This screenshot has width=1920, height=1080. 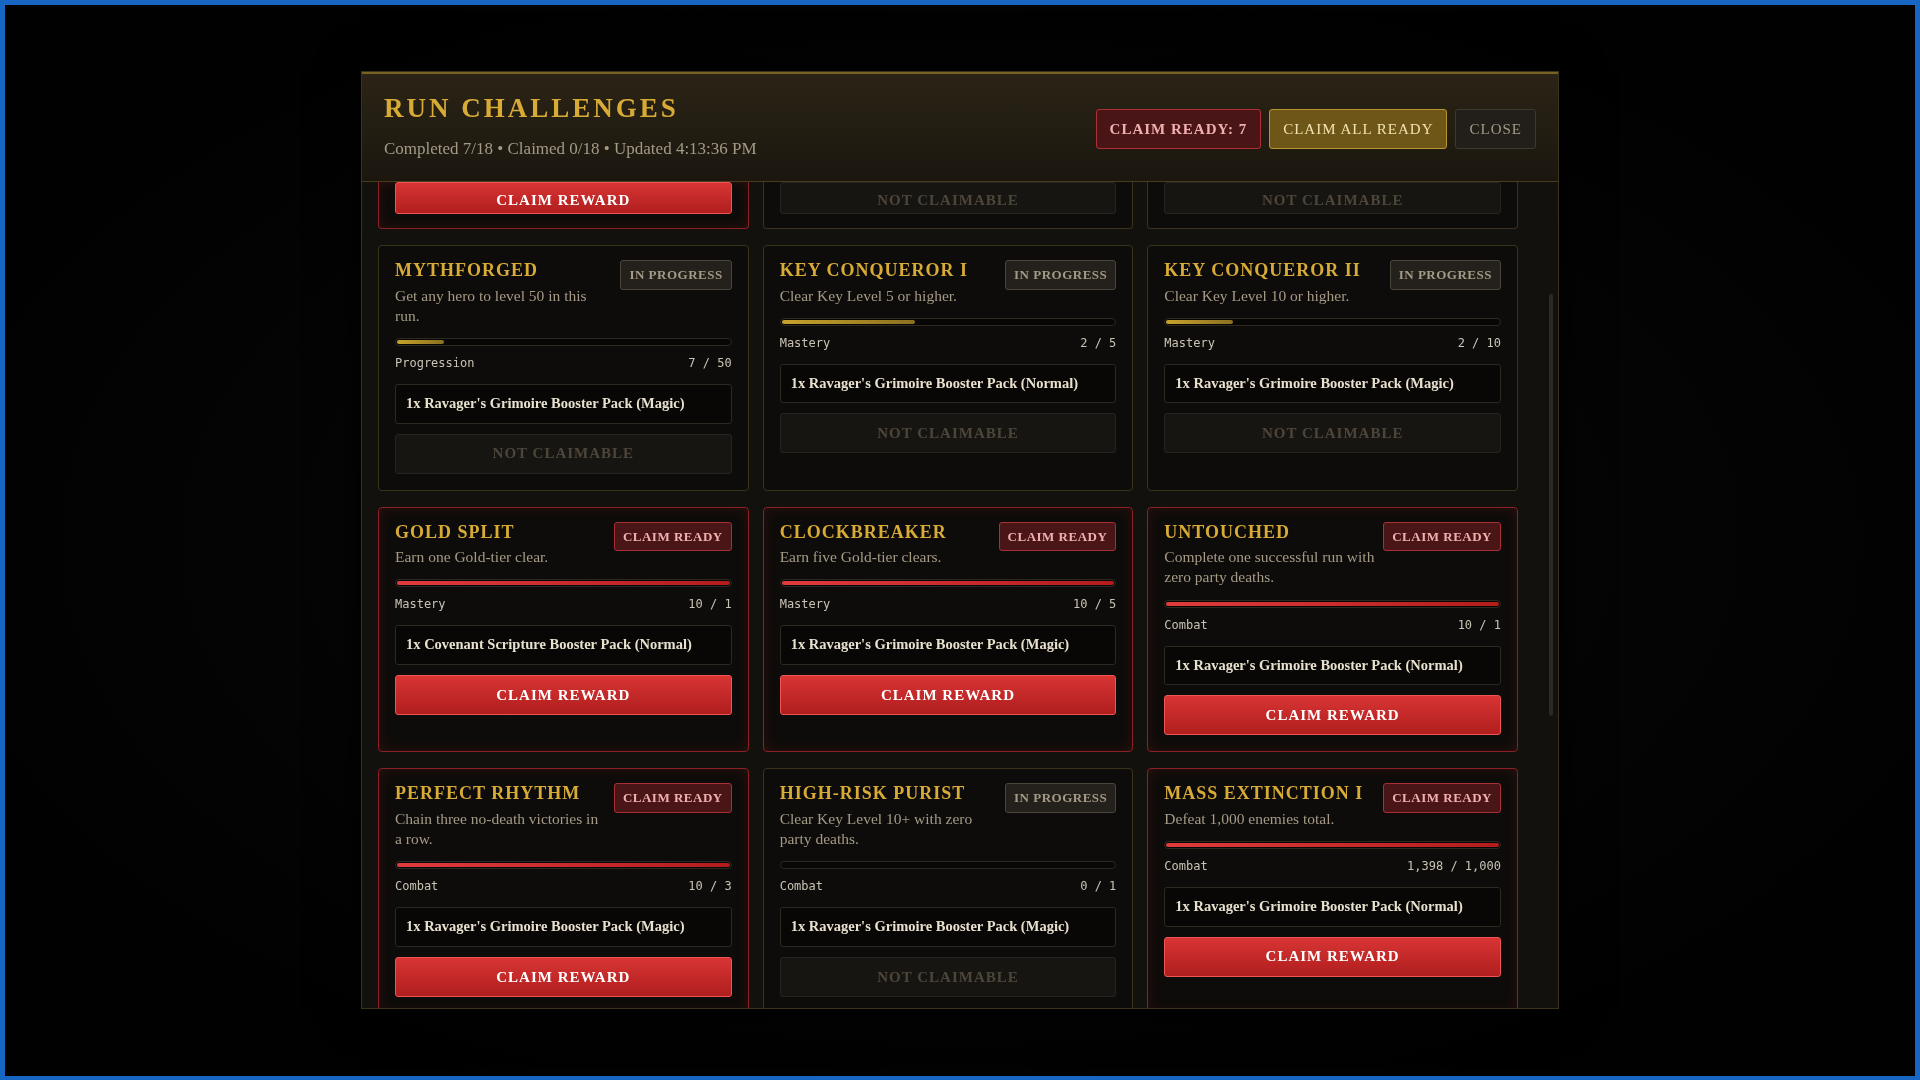 What do you see at coordinates (467, 271) in the screenshot?
I see `challenge-title: MYTHFORGED` at bounding box center [467, 271].